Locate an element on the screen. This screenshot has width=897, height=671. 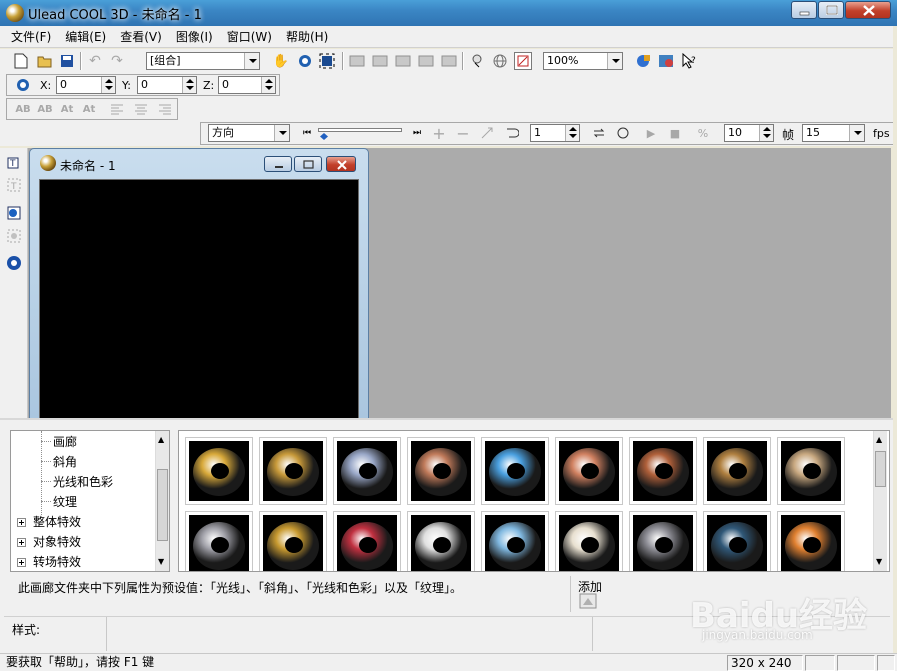
menu-file: 文件(F) is located at coordinates (31, 37).